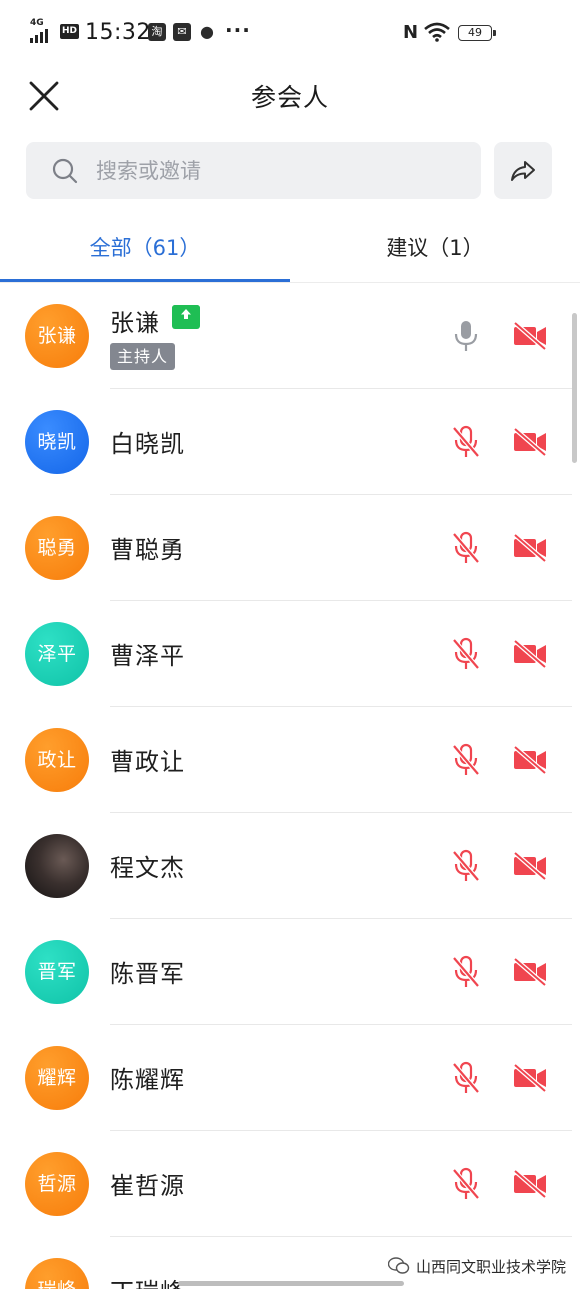 The height and width of the screenshot is (1289, 580). Describe the element at coordinates (147, 762) in the screenshot. I see `participant-name: 曹政让` at that location.